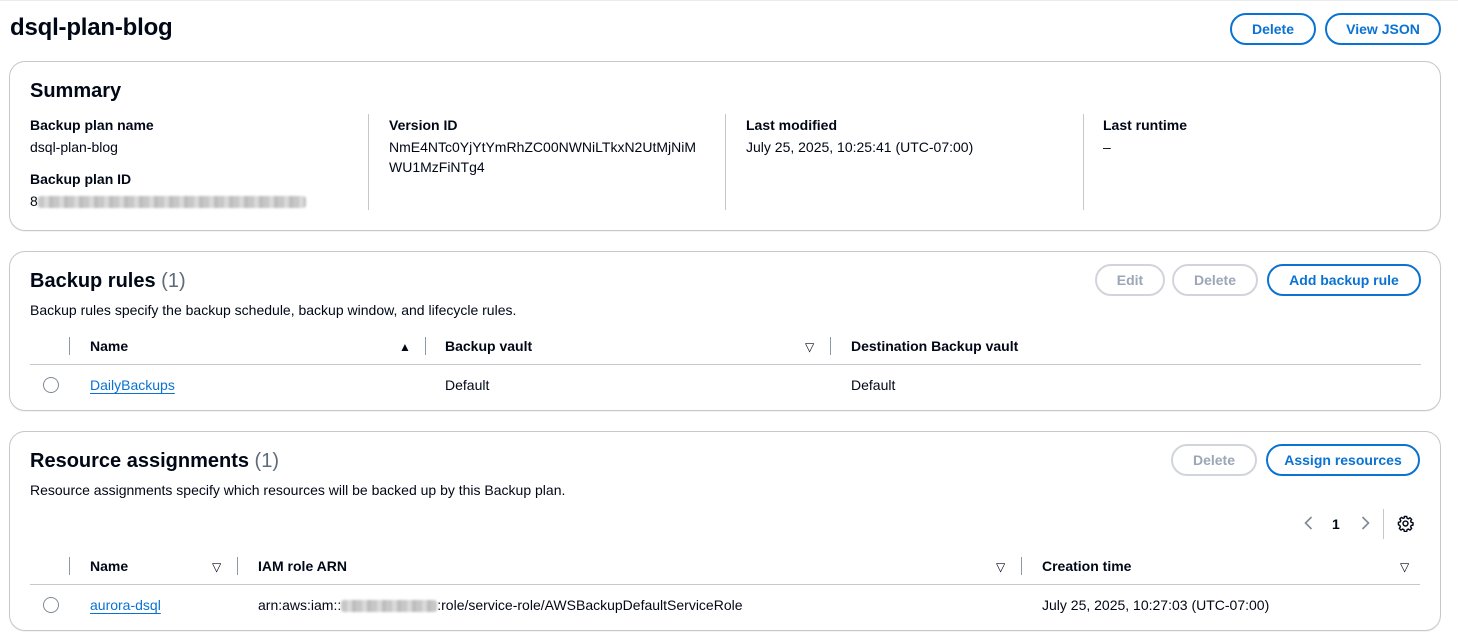 This screenshot has width=1458, height=644. I want to click on summary-title: Summary, so click(75, 91).